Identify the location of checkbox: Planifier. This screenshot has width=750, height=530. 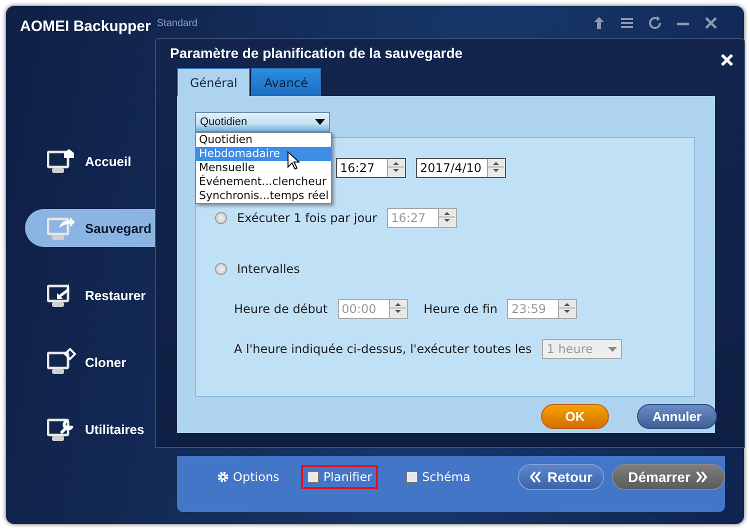
(339, 477).